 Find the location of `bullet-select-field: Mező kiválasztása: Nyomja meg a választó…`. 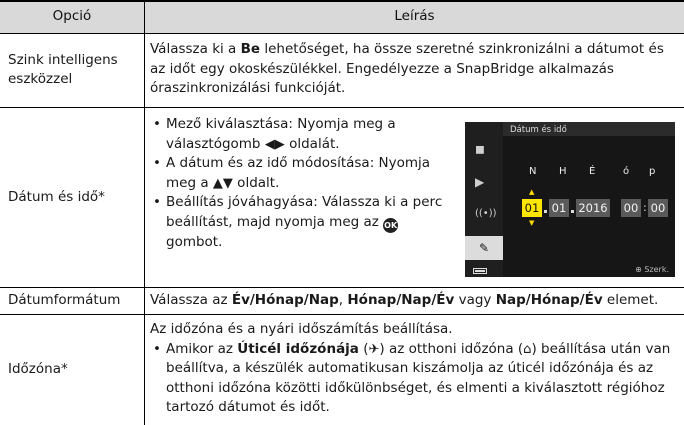

bullet-select-field: Mező kiválasztása: Nyomja meg a választó… is located at coordinates (302, 134).